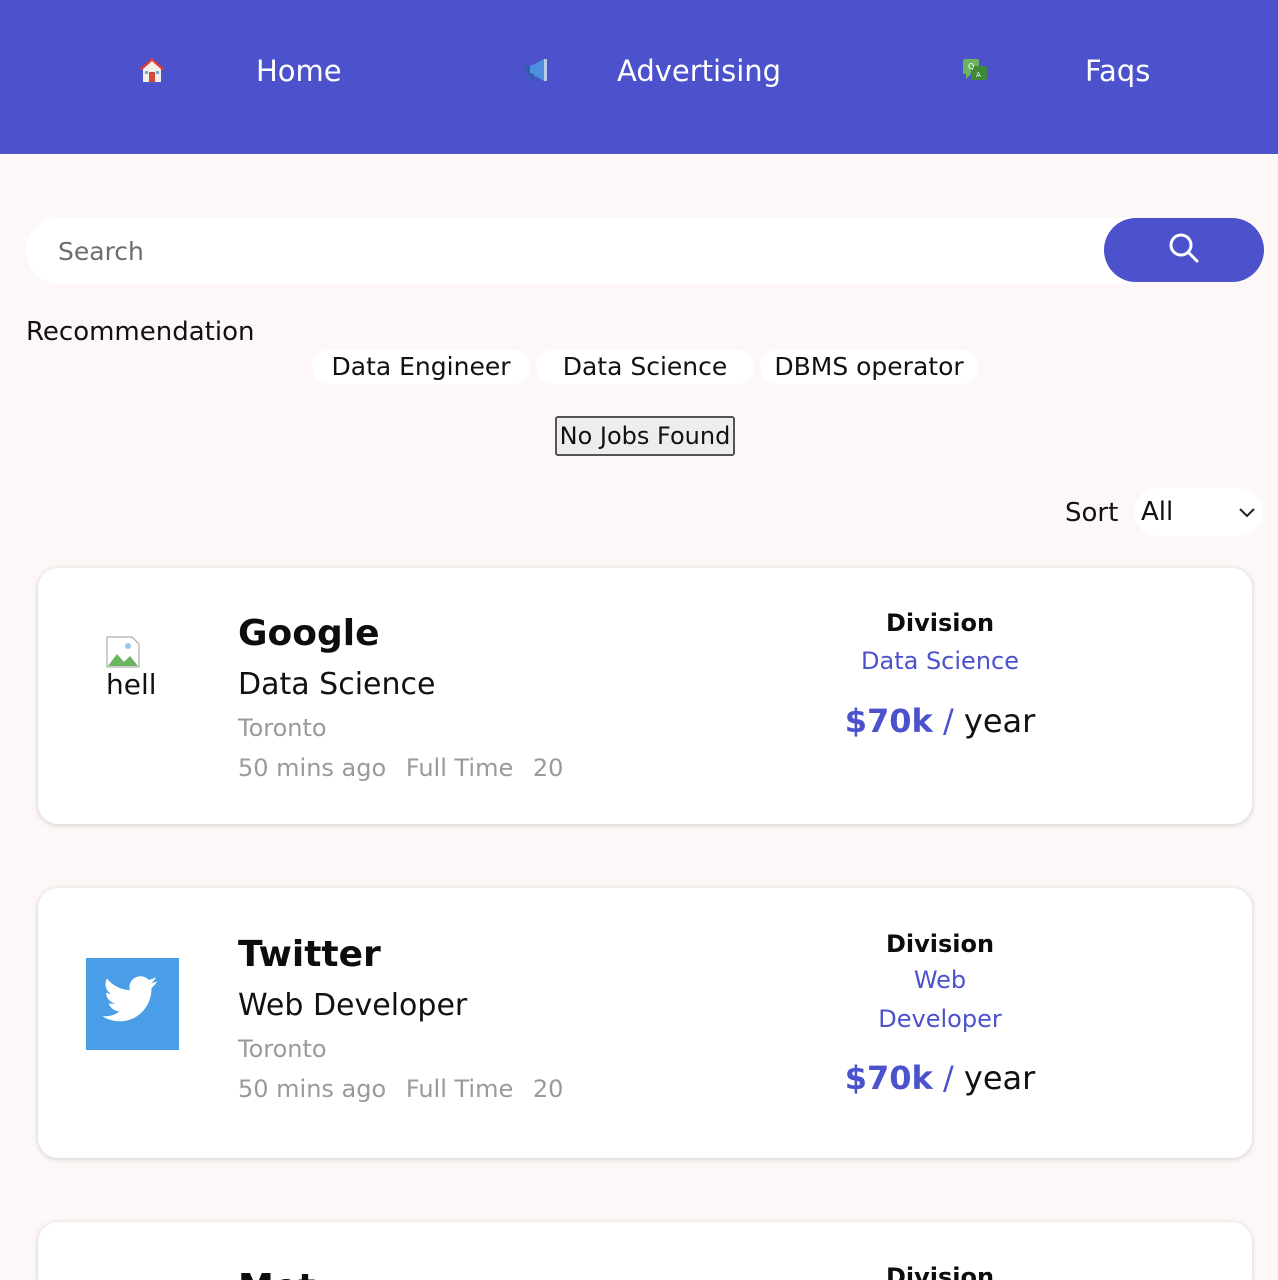  What do you see at coordinates (337, 684) in the screenshot?
I see `job-title: Data Science` at bounding box center [337, 684].